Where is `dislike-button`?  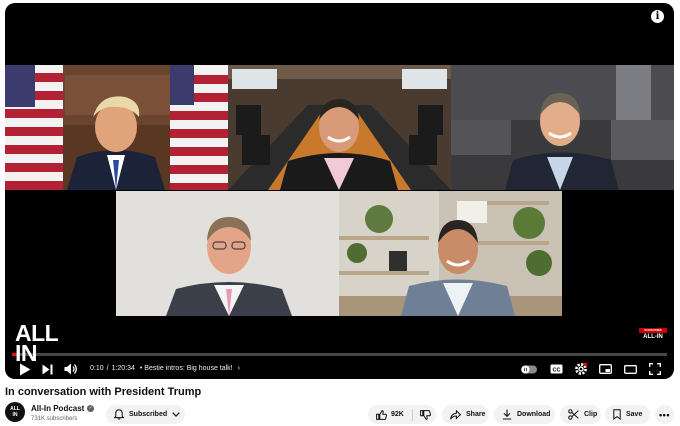
dislike-button is located at coordinates (422, 414).